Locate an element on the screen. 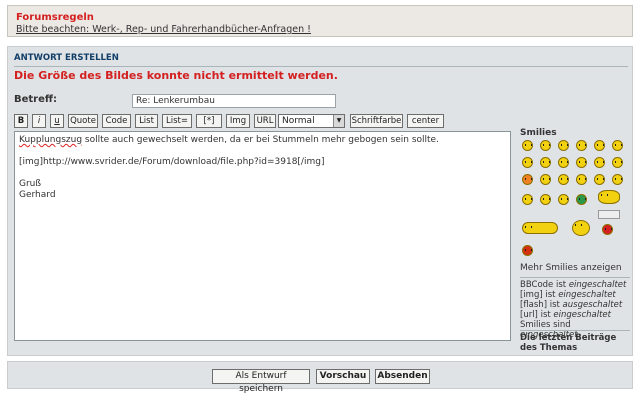 Image resolution: width=640 pixels, height=396 pixels. smiley-neutral-icon is located at coordinates (563, 199).